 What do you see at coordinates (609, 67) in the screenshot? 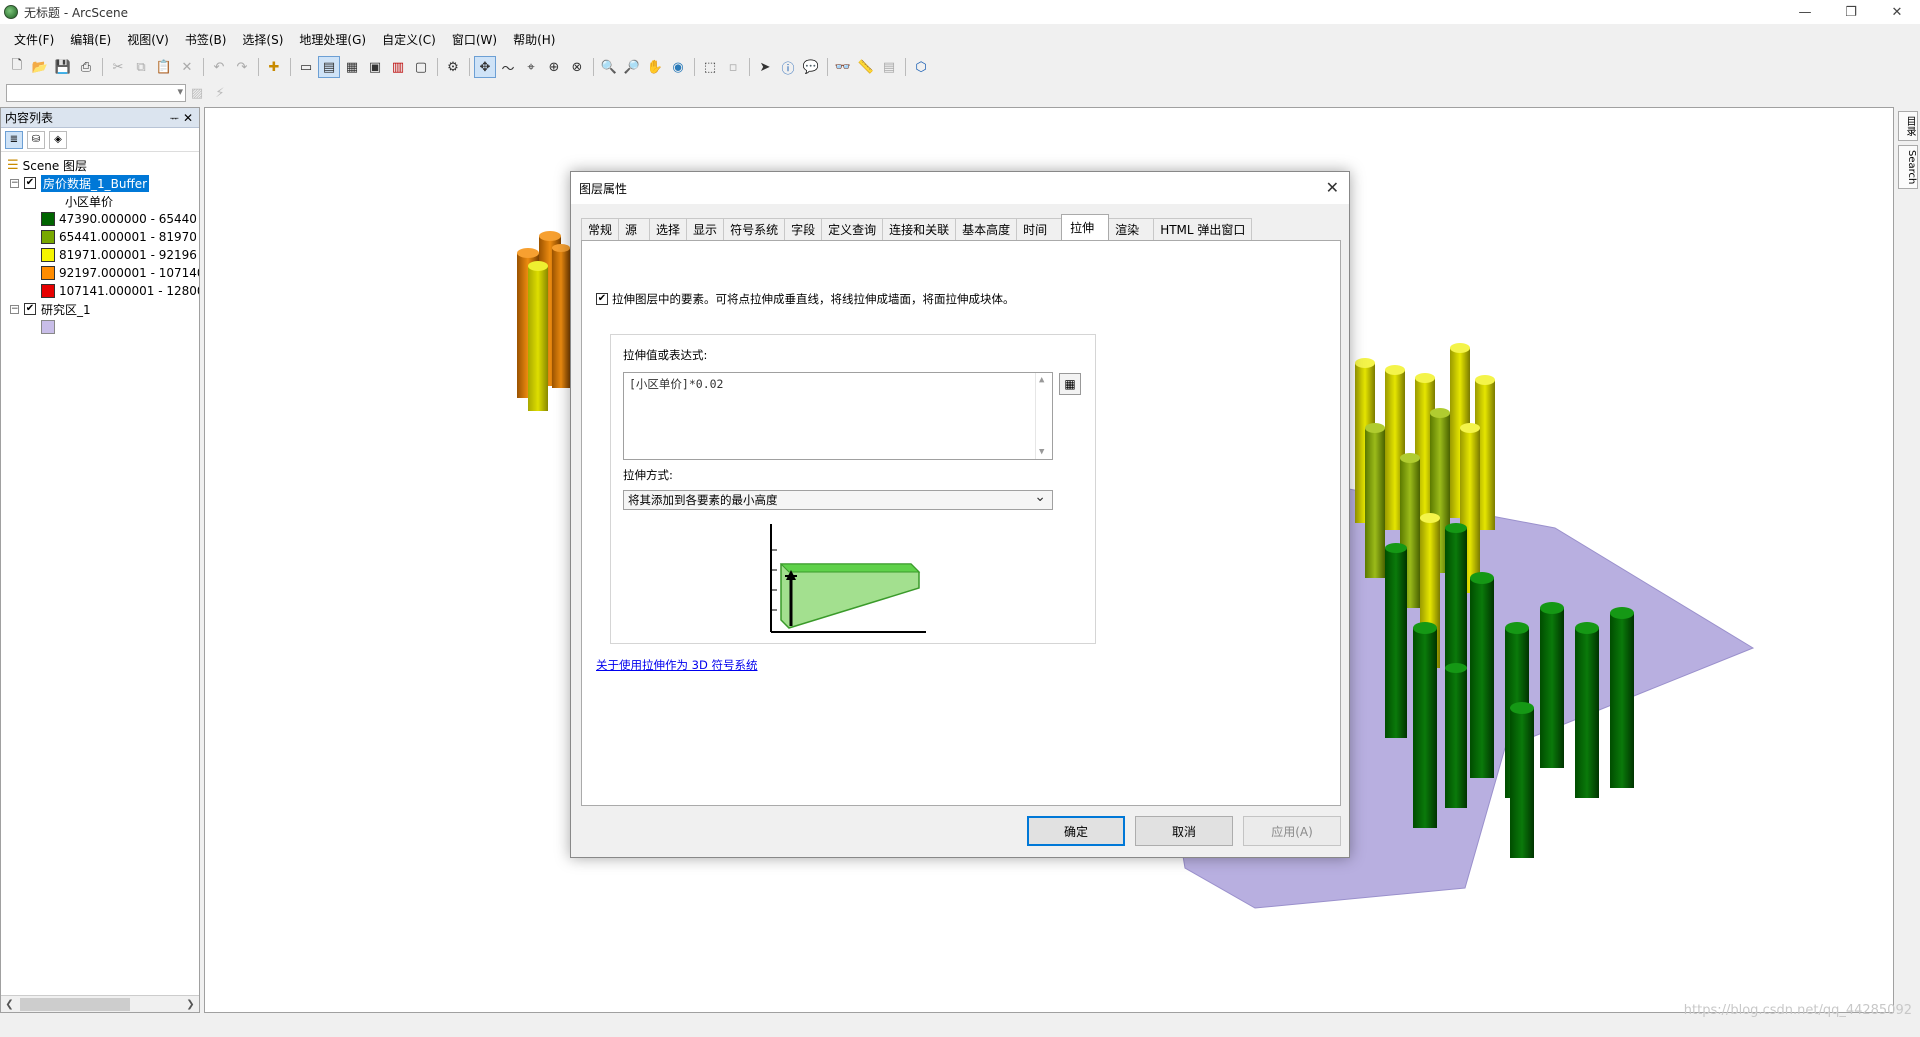
I see `zoom-in-icon: 🔍` at bounding box center [609, 67].